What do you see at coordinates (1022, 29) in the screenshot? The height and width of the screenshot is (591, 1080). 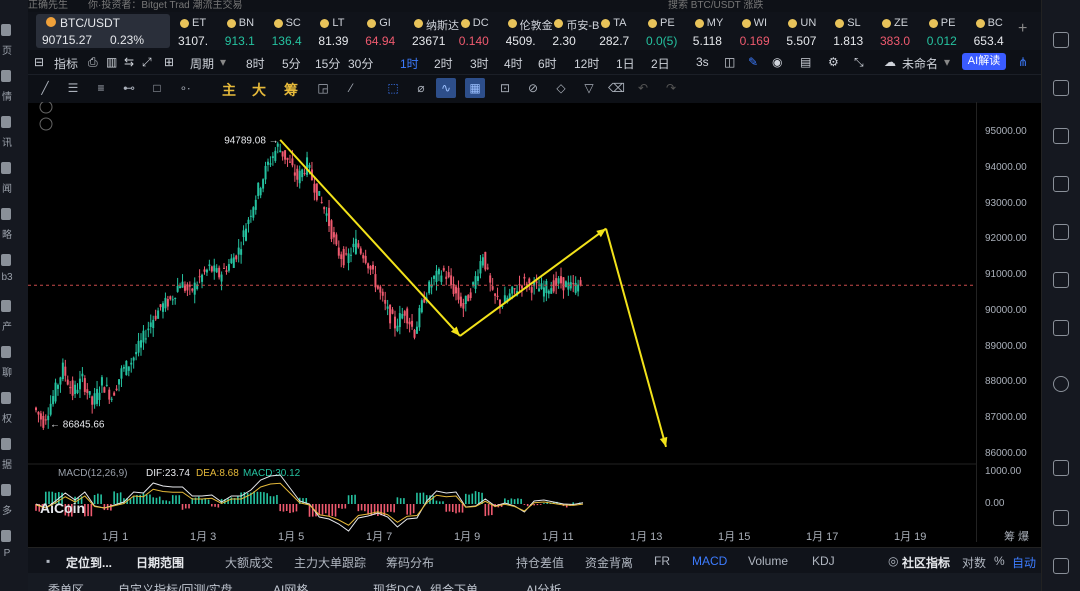 I see `add-ticker-button: +` at bounding box center [1022, 29].